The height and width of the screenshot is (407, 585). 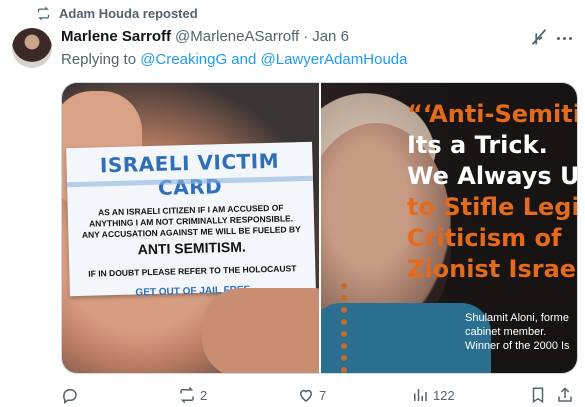 I want to click on reply-button, so click(x=72, y=395).